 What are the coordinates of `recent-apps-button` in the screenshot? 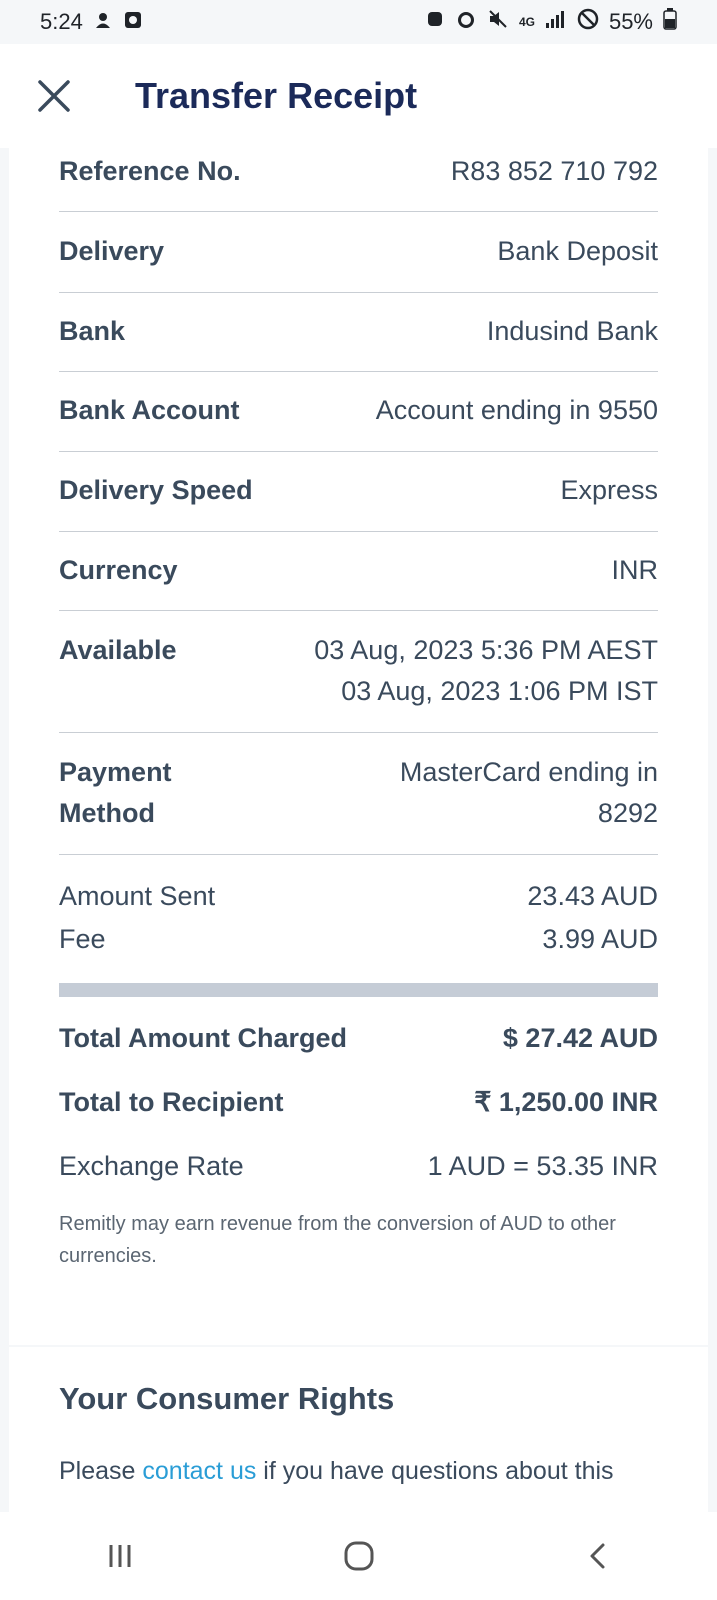 It's located at (120, 1556).